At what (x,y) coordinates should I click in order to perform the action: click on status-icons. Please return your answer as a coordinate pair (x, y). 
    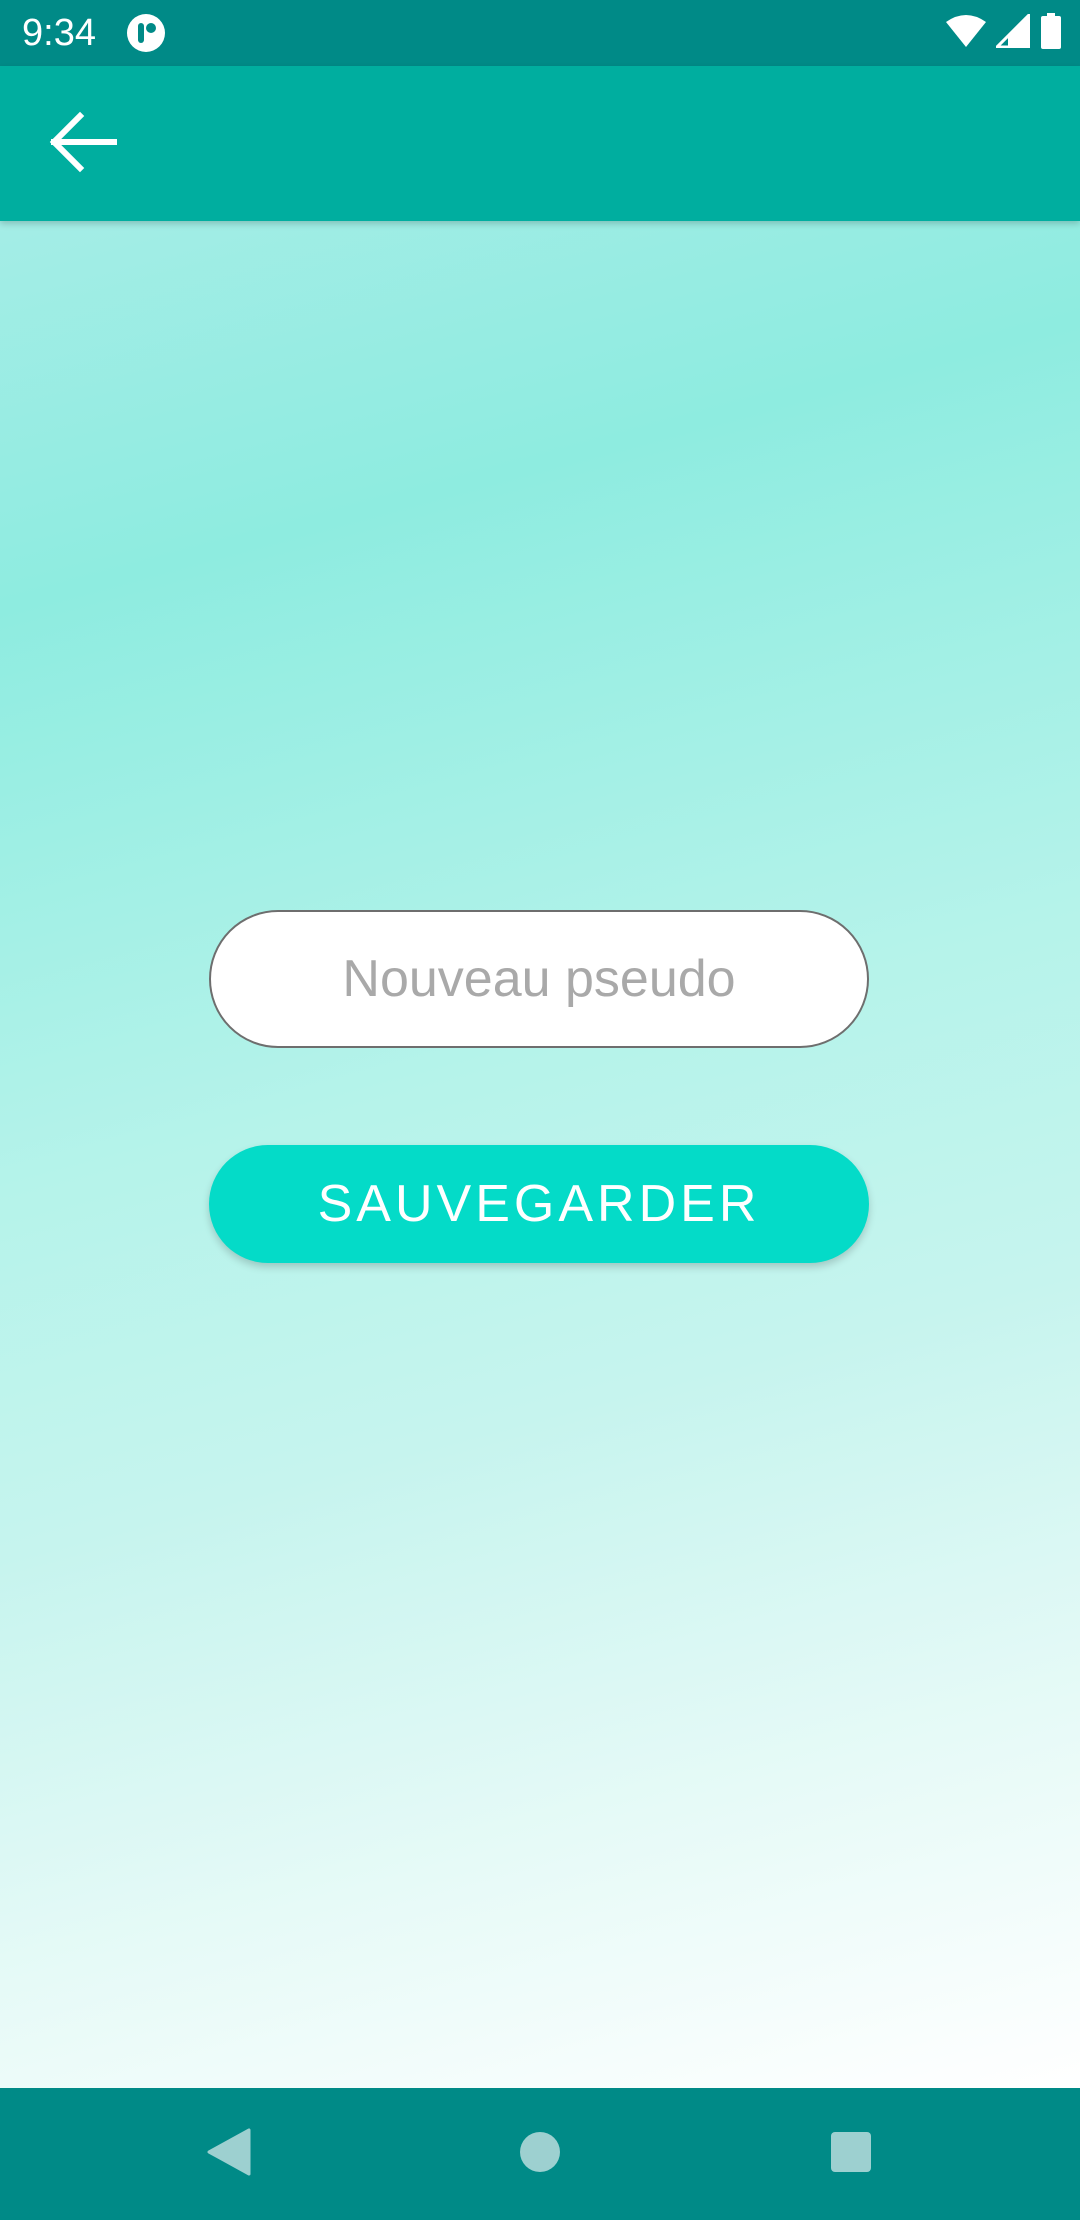
    Looking at the image, I should click on (1004, 32).